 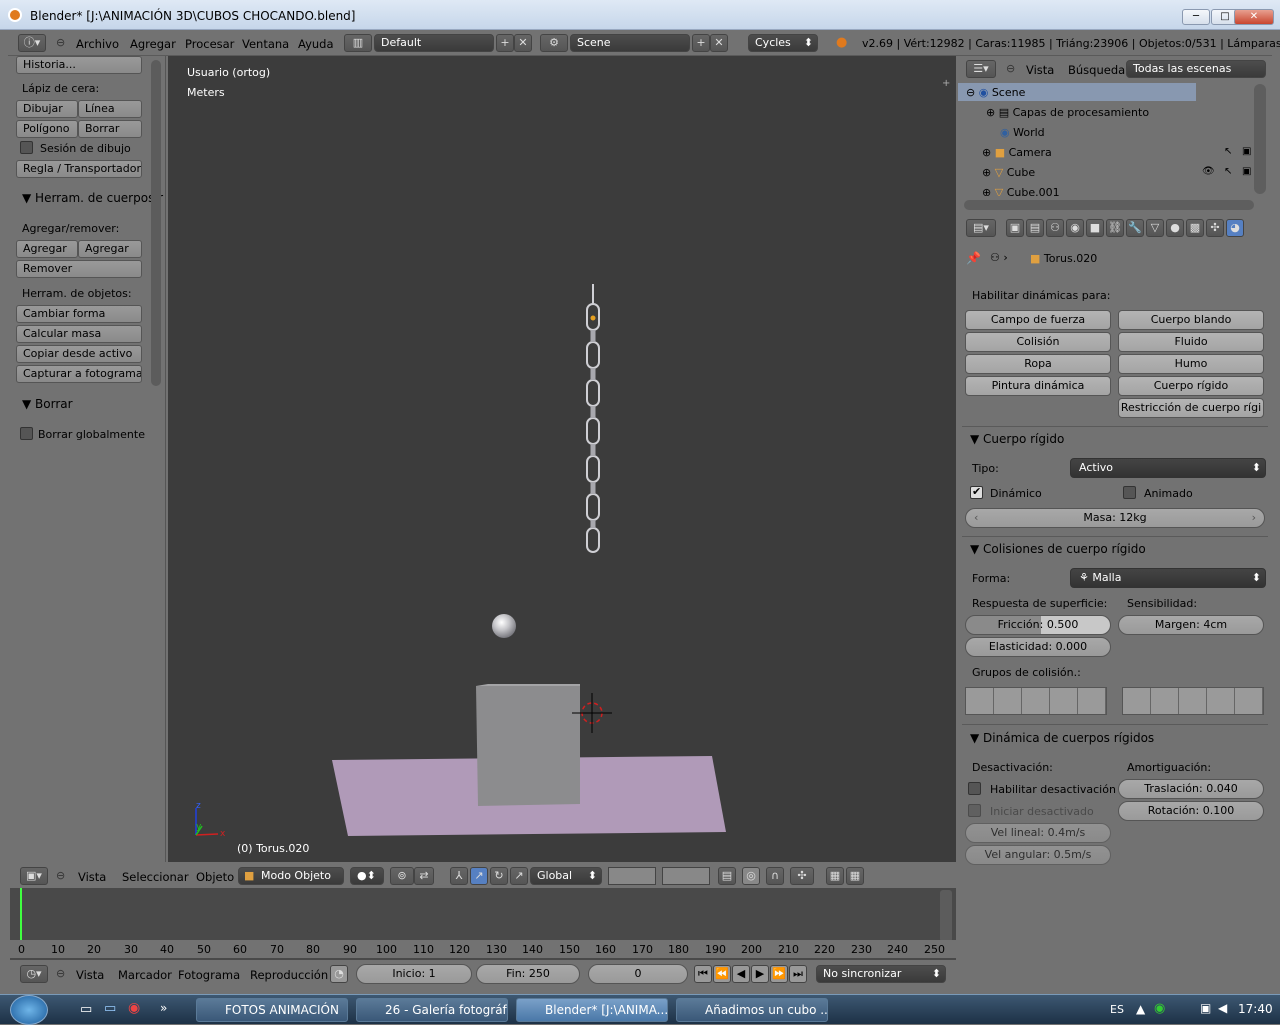 What do you see at coordinates (1140, 1009) in the screenshot?
I see `tray-expand-icon: ▲` at bounding box center [1140, 1009].